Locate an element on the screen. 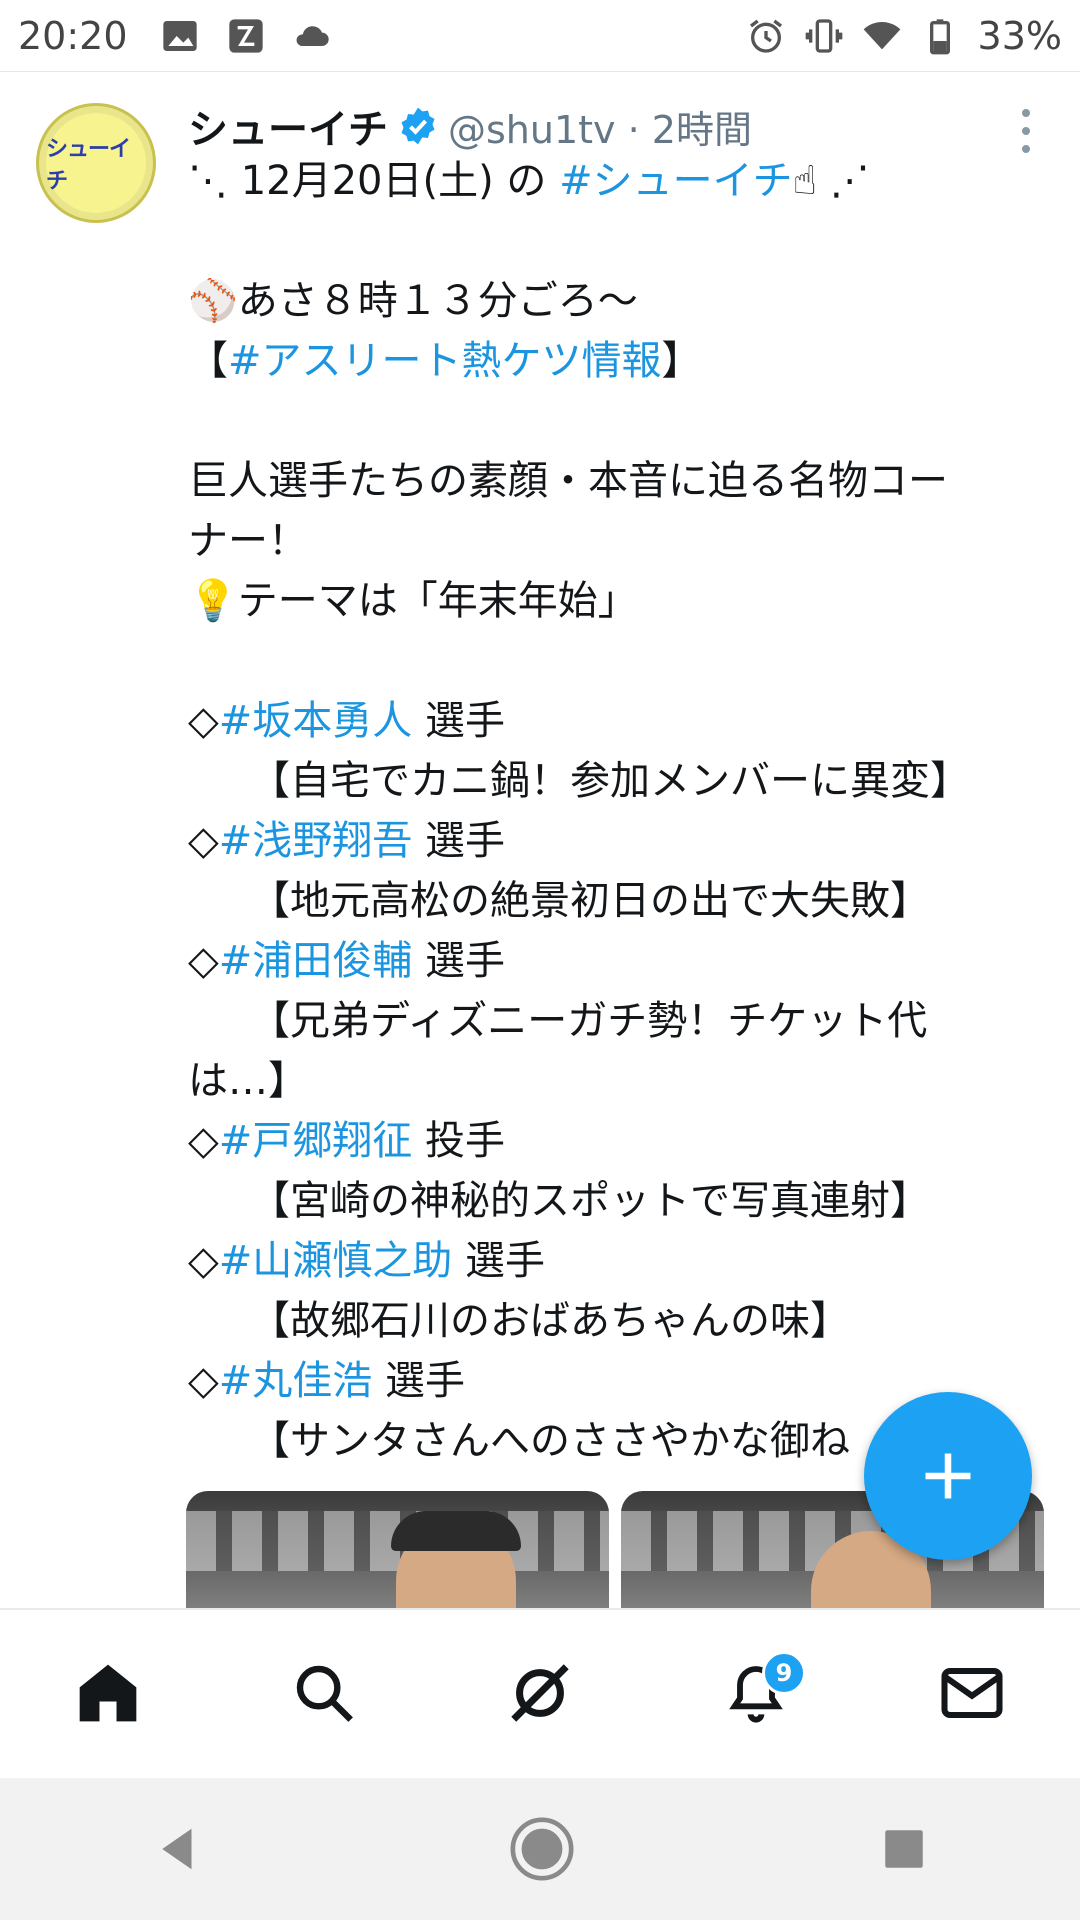 Image resolution: width=1080 pixels, height=1920 pixels. battery-icon is located at coordinates (939, 37).